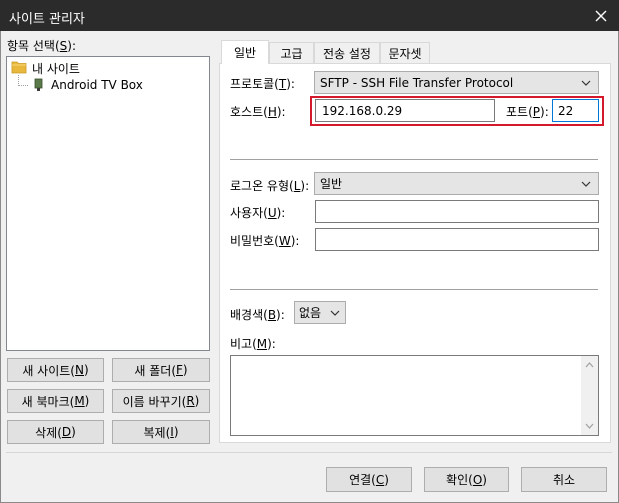 This screenshot has height=503, width=619. Describe the element at coordinates (258, 112) in the screenshot. I see `host-label: 호스트(H):` at that location.